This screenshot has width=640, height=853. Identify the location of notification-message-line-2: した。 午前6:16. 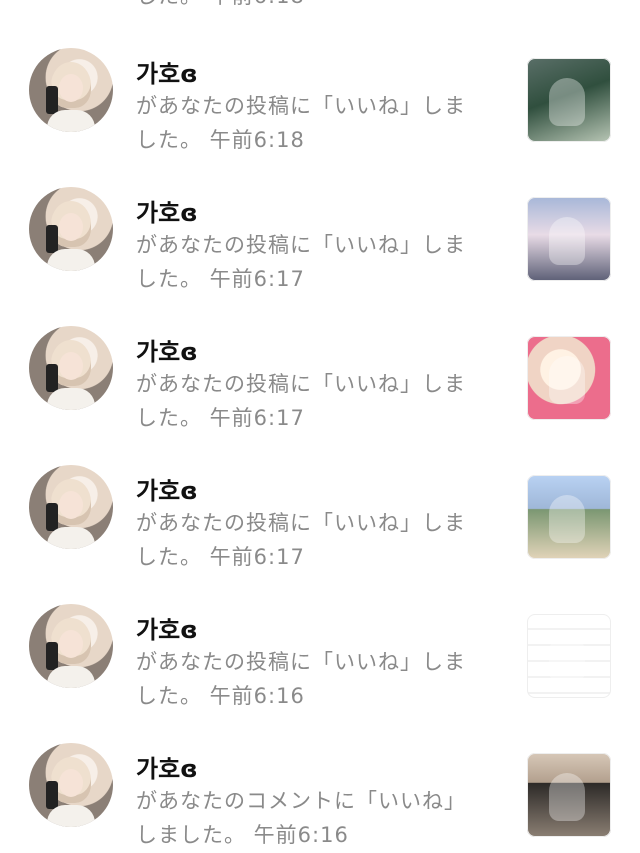
(220, 696).